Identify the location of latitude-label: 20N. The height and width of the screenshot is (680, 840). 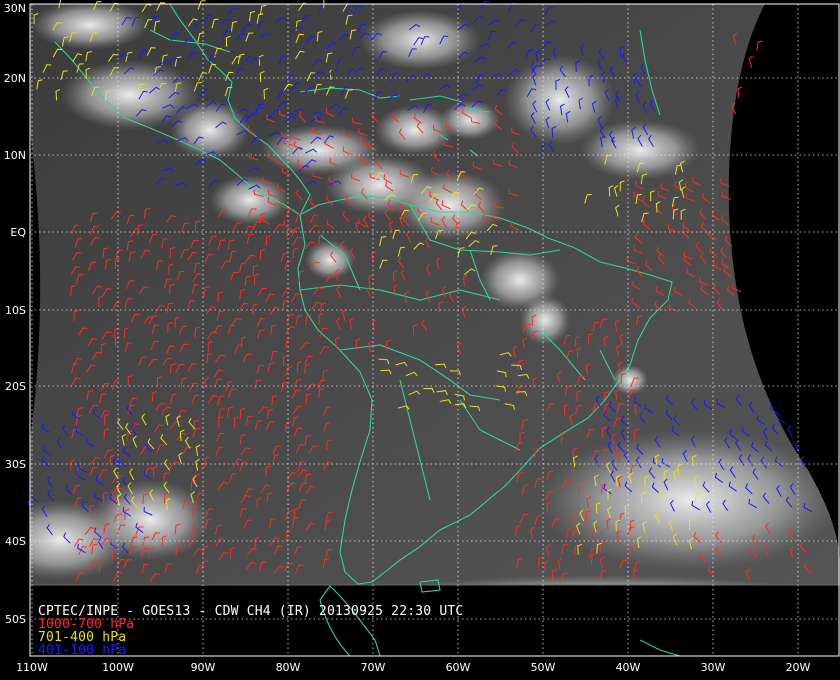
(15, 78).